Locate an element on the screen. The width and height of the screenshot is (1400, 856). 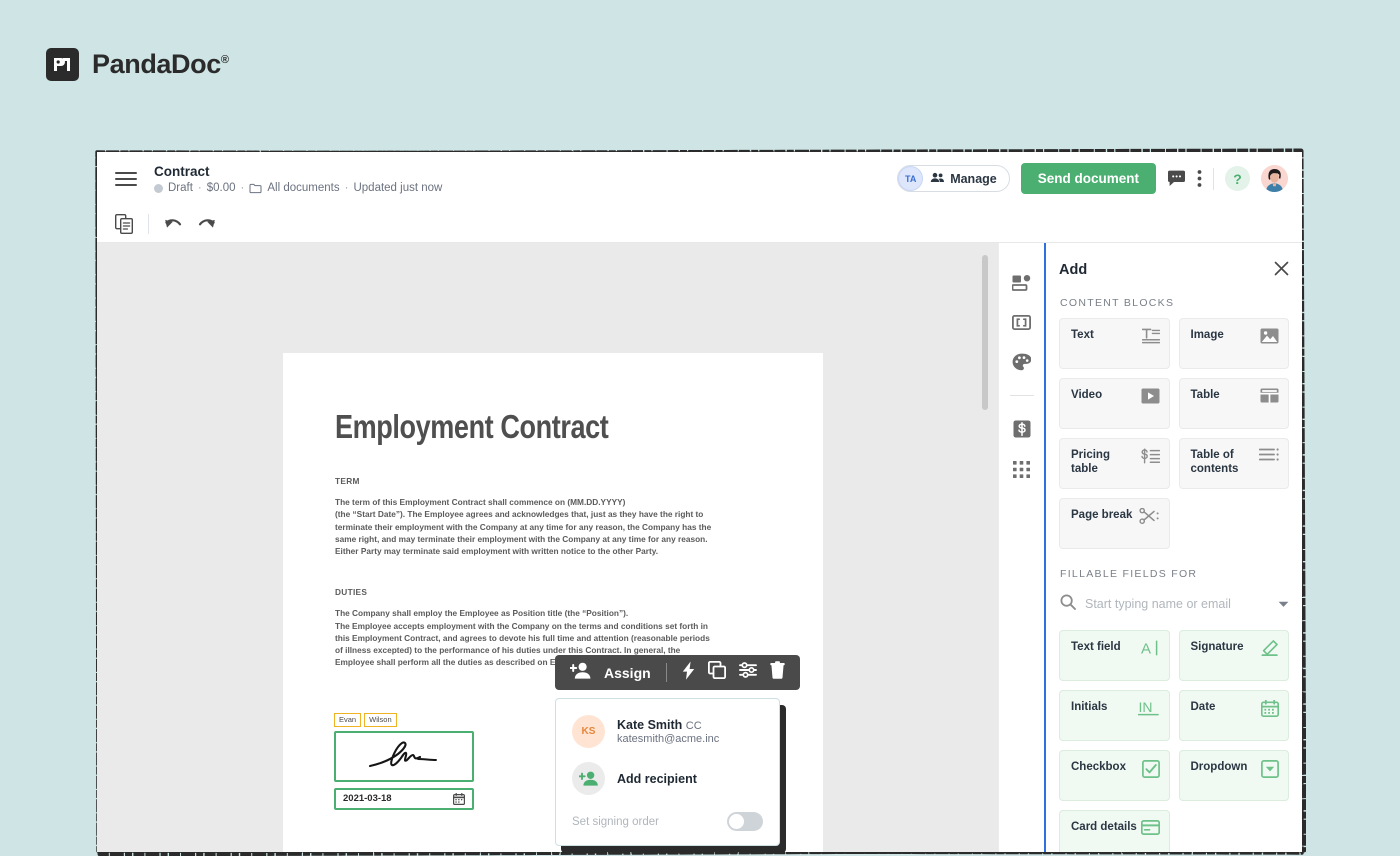
content-block-image: Image is located at coordinates (1233, 343).